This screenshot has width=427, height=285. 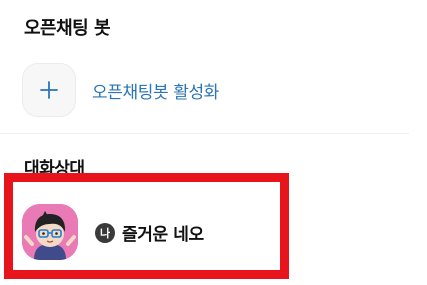 I want to click on friend-name: 즐거운 네오, so click(x=163, y=232).